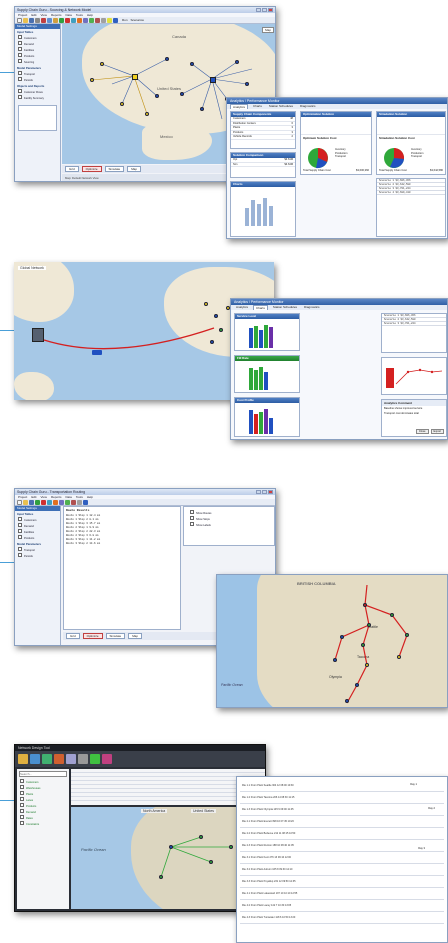  Describe the element at coordinates (239, 106) in the screenshot. I see `tab-analytics: Analytics` at that location.